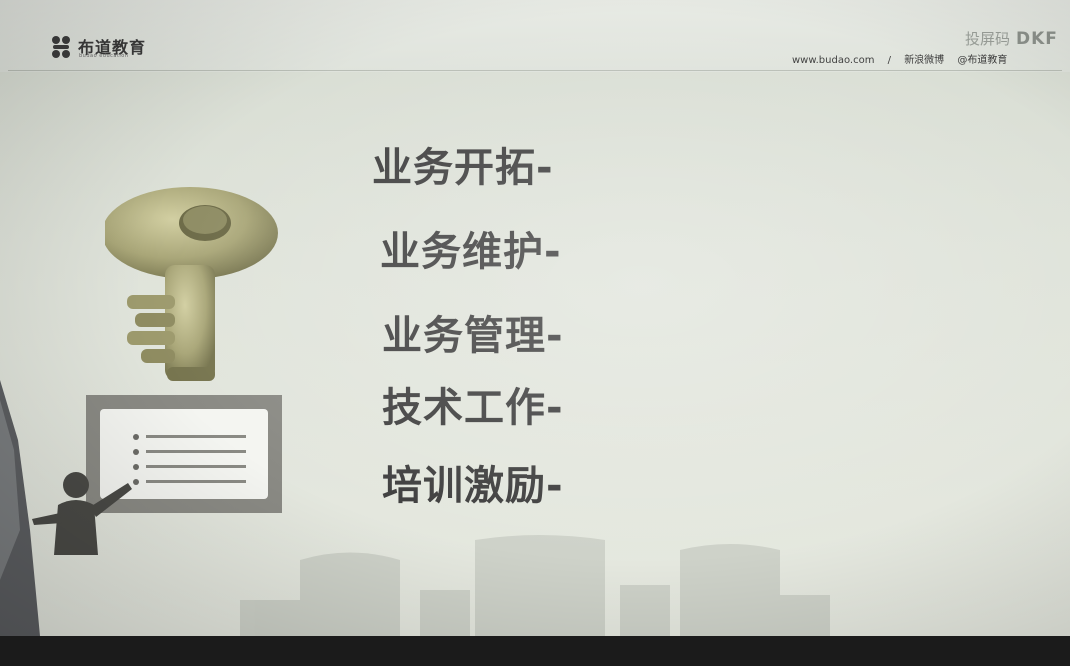 The image size is (1070, 666). What do you see at coordinates (535, 70) in the screenshot?
I see `header-divider` at bounding box center [535, 70].